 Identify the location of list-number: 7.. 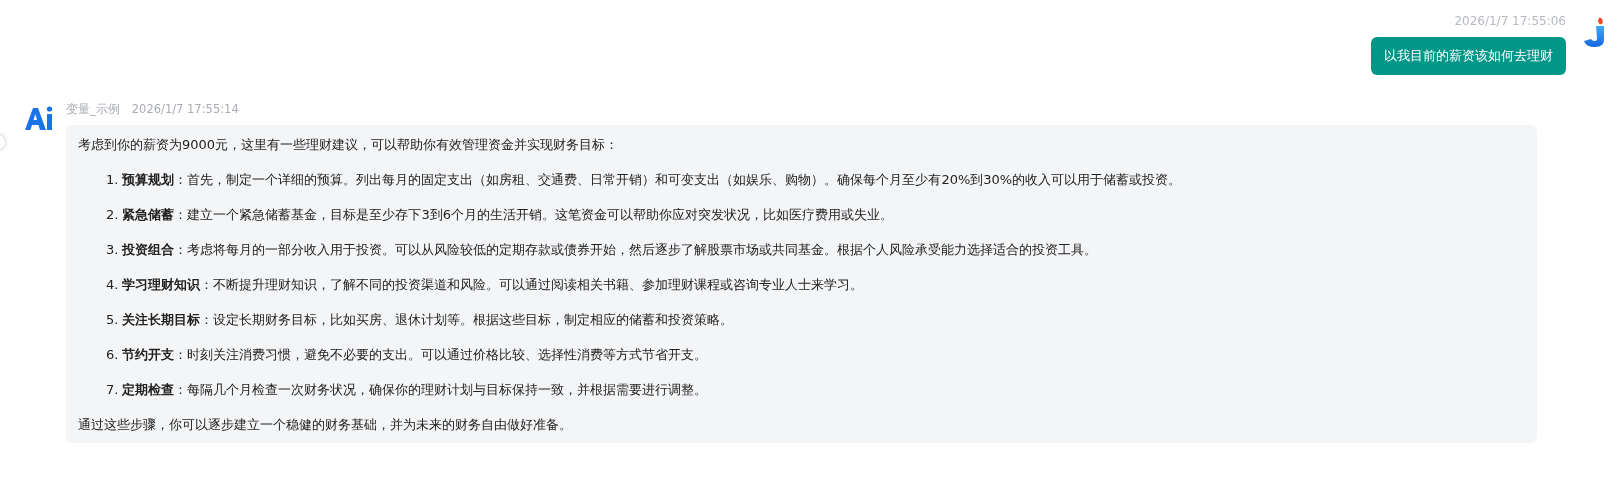
(112, 390).